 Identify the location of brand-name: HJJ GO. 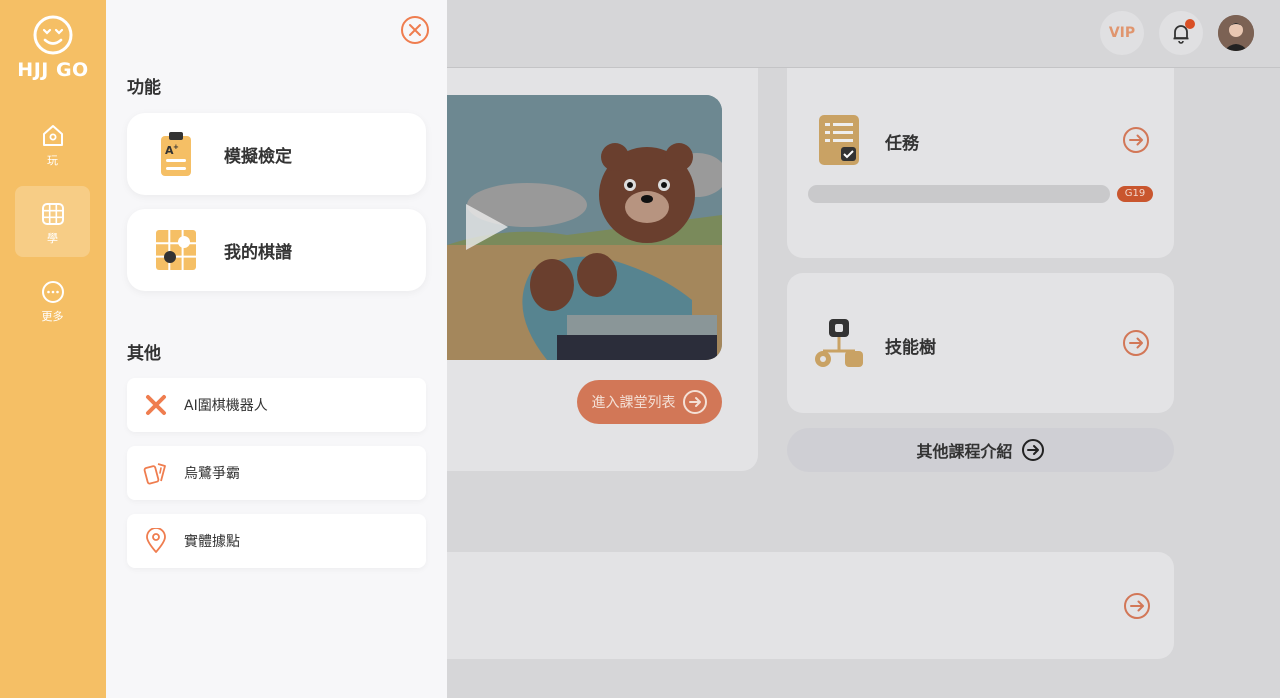
(53, 70).